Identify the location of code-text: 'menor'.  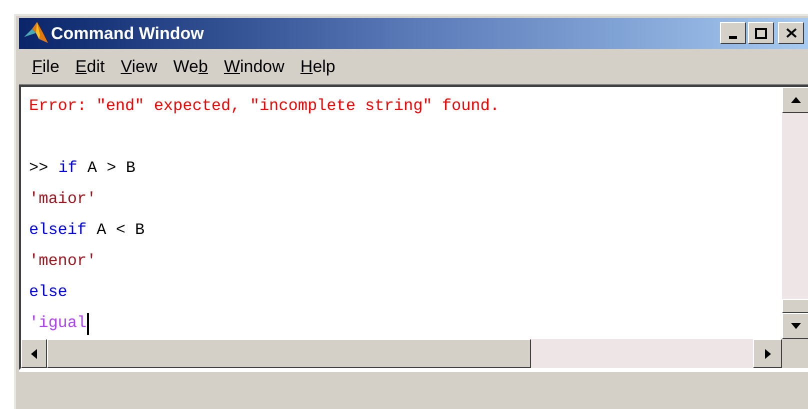
(62, 261).